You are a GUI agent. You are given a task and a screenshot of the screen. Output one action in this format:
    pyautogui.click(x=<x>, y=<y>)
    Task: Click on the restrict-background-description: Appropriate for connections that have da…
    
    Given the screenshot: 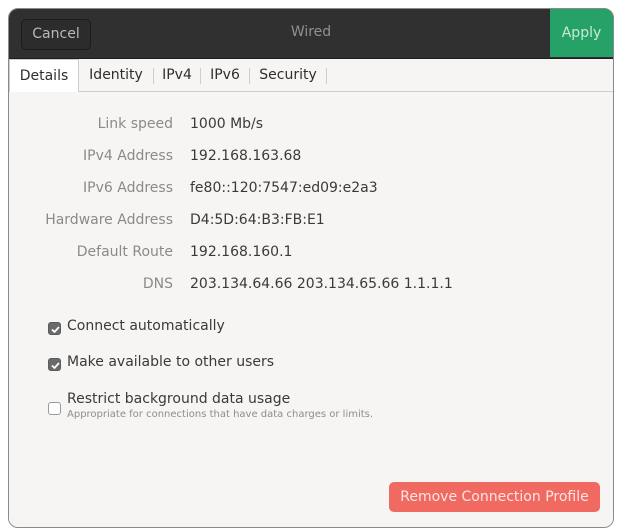 What is the action you would take?
    pyautogui.click(x=220, y=414)
    